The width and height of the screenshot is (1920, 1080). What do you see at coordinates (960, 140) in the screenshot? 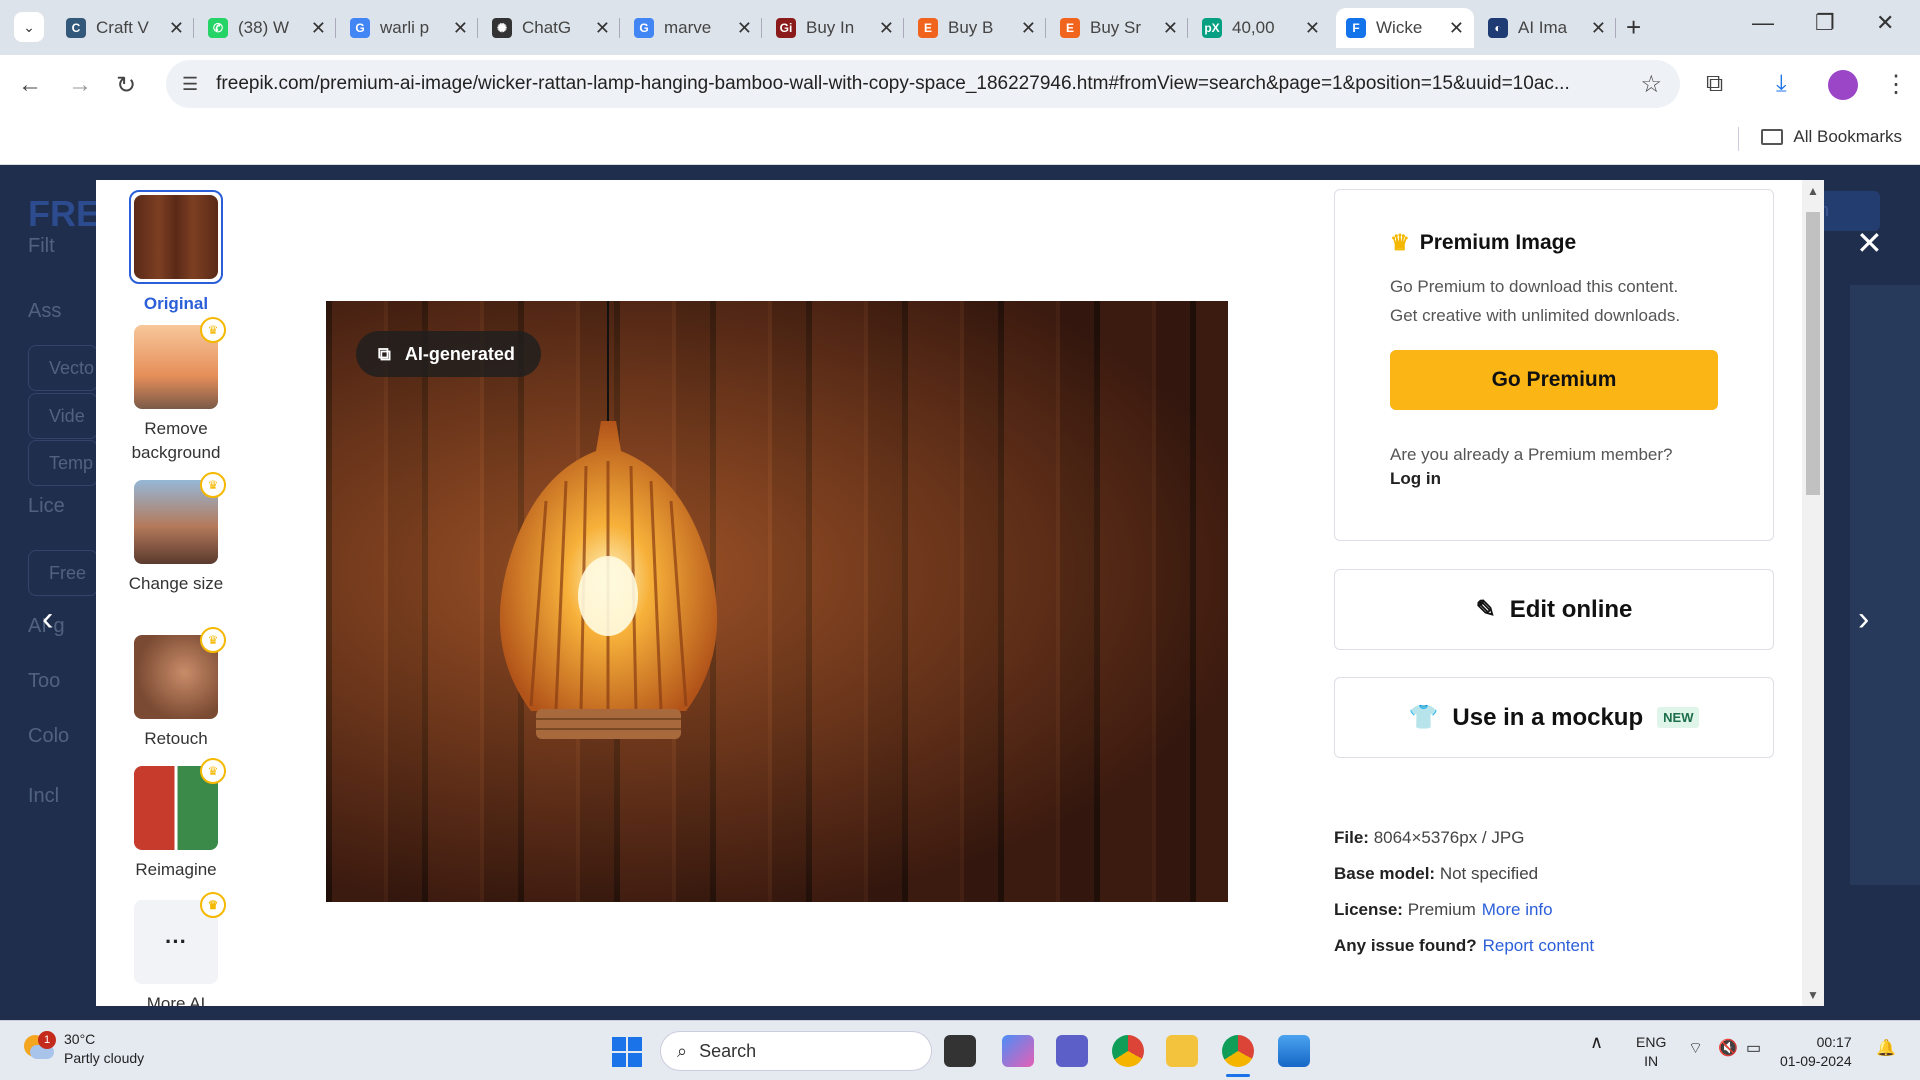
I see `bookmarks-bar: All Bookmarks` at bounding box center [960, 140].